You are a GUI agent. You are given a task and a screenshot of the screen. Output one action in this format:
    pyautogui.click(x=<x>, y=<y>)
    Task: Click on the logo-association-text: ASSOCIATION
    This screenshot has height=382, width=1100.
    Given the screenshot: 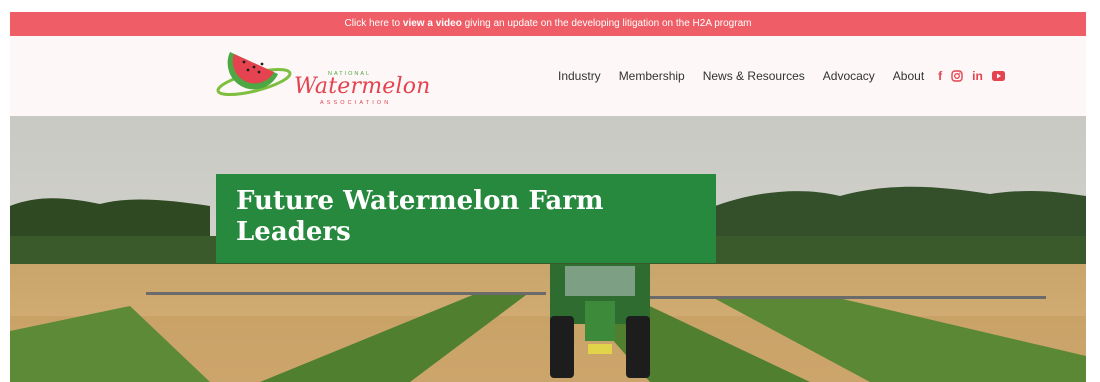 What is the action you would take?
    pyautogui.click(x=356, y=103)
    